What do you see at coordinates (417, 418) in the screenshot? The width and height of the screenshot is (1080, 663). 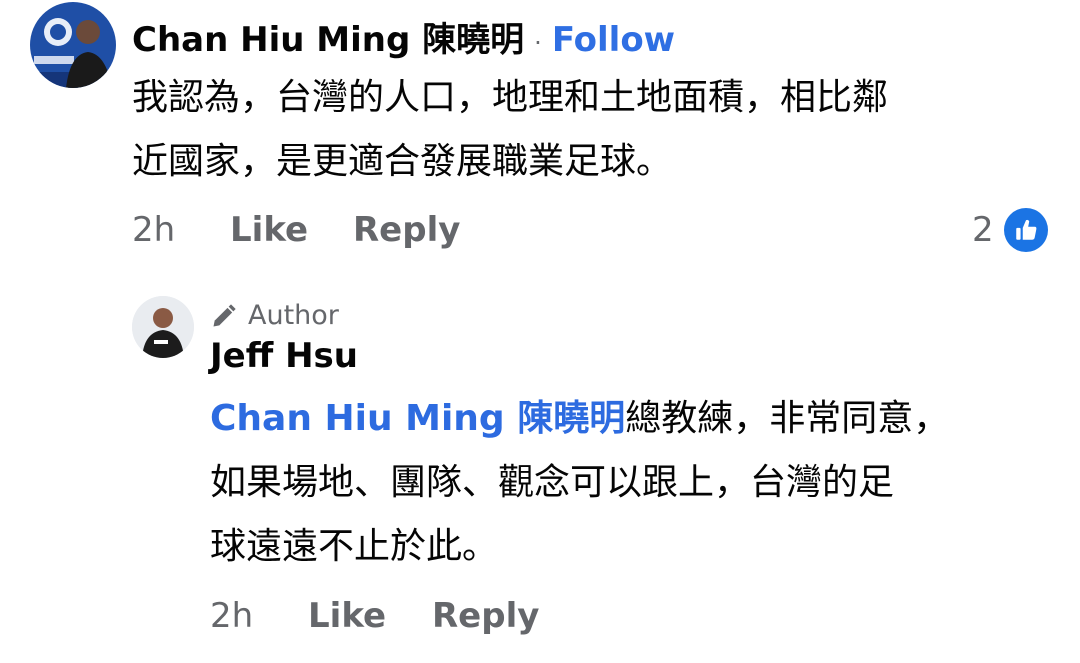 I see `mention-link: Chan Hiu Ming 陳曉明` at bounding box center [417, 418].